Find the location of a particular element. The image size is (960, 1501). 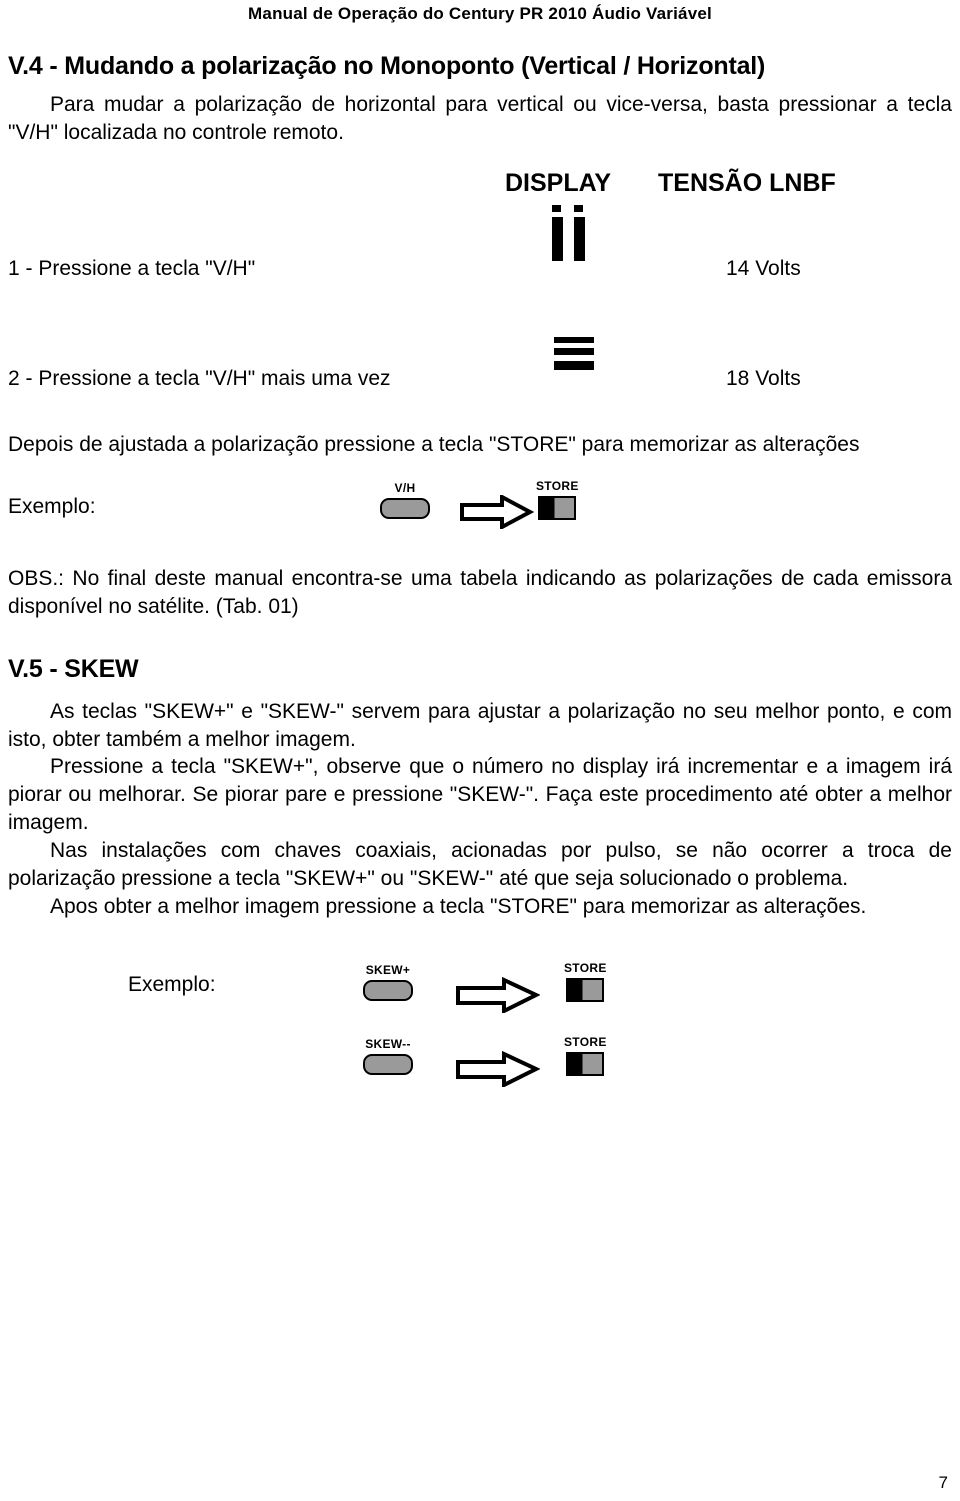

remote-key-store-skew-minus-label: STORE is located at coordinates (585, 1041).